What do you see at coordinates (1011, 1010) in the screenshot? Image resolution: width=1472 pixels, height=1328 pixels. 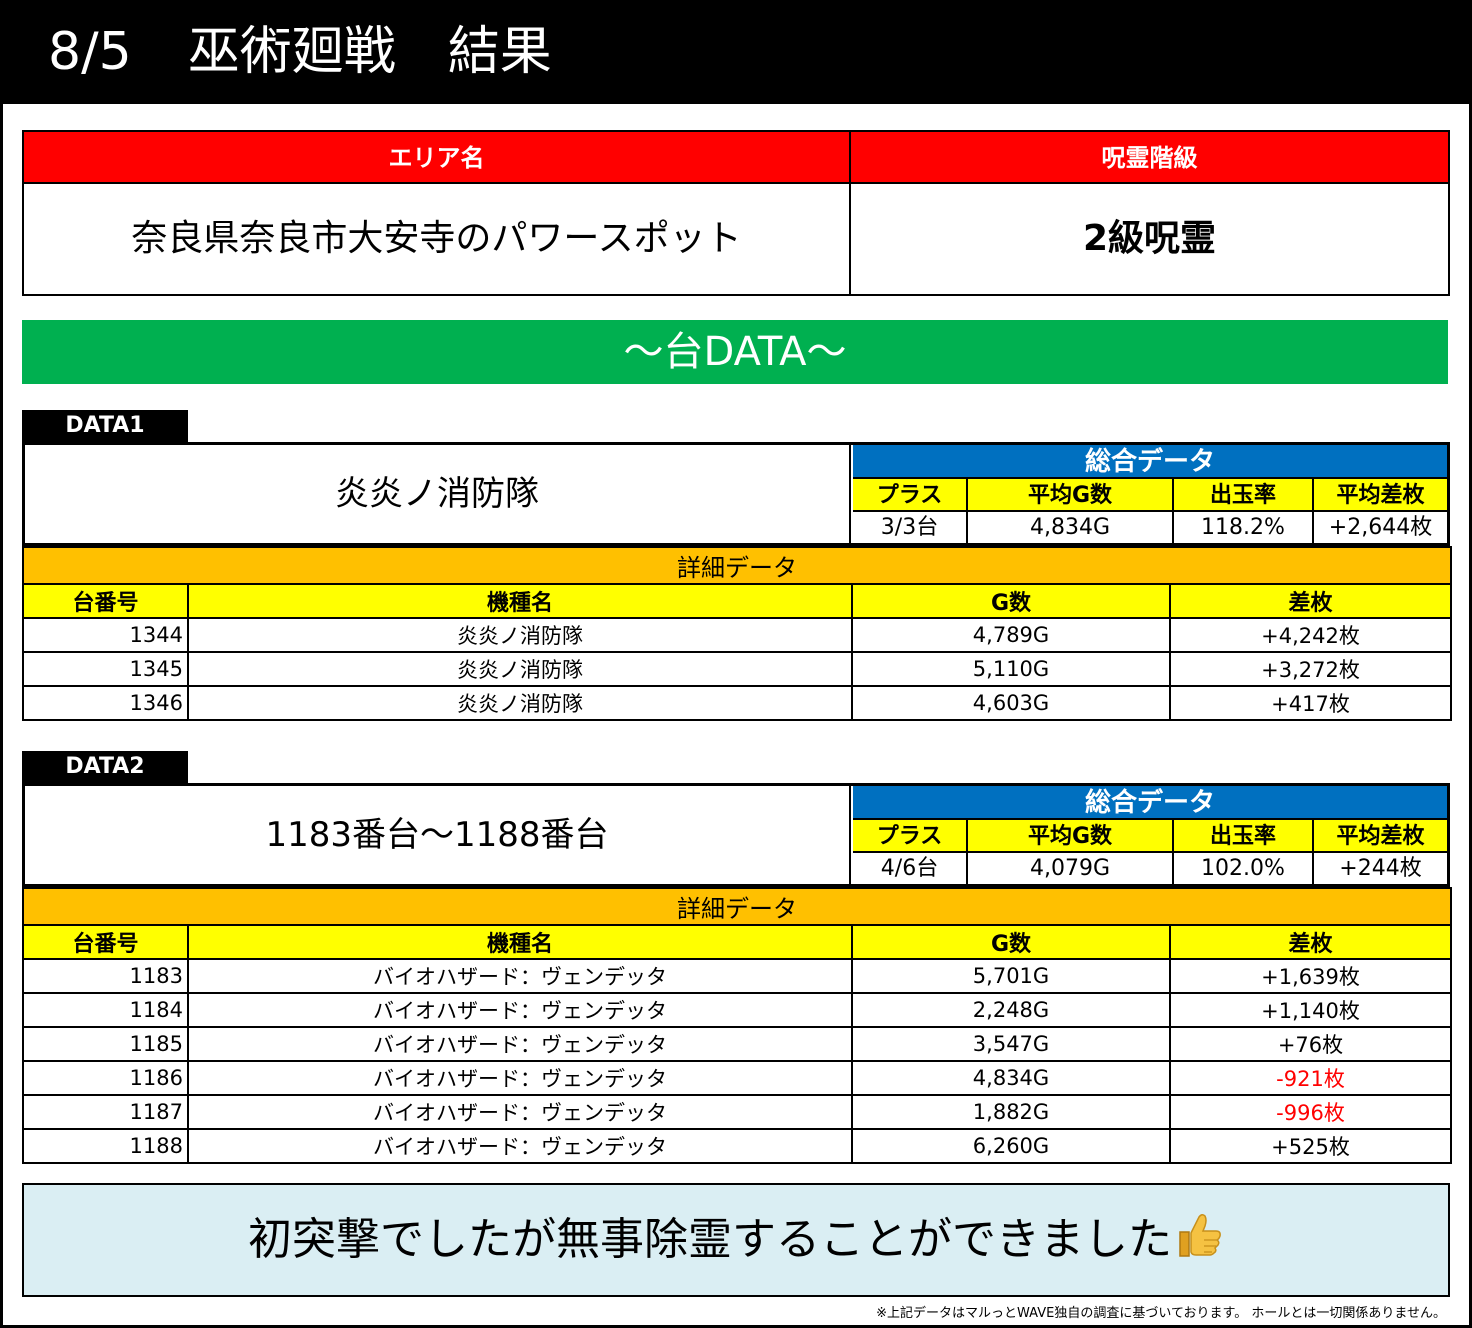 I see `game-count: 2,248G` at bounding box center [1011, 1010].